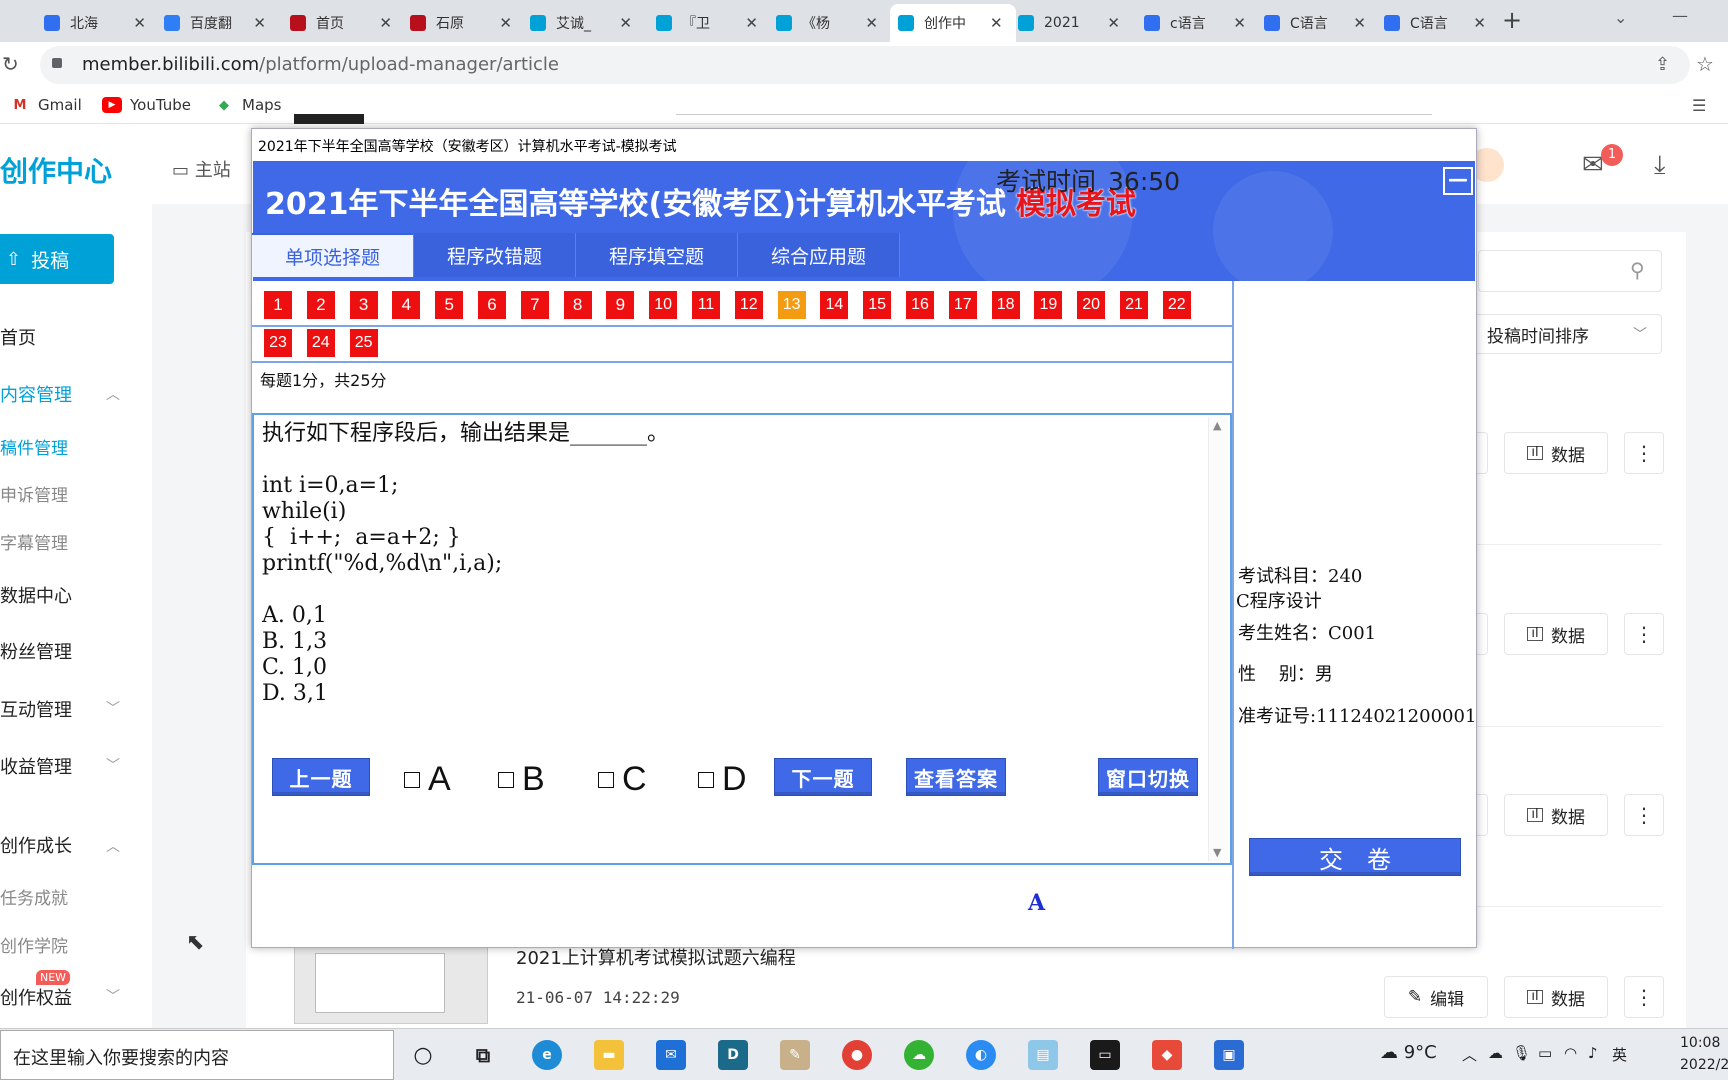 The width and height of the screenshot is (1728, 1080). I want to click on chrome-icon: ●, so click(857, 1055).